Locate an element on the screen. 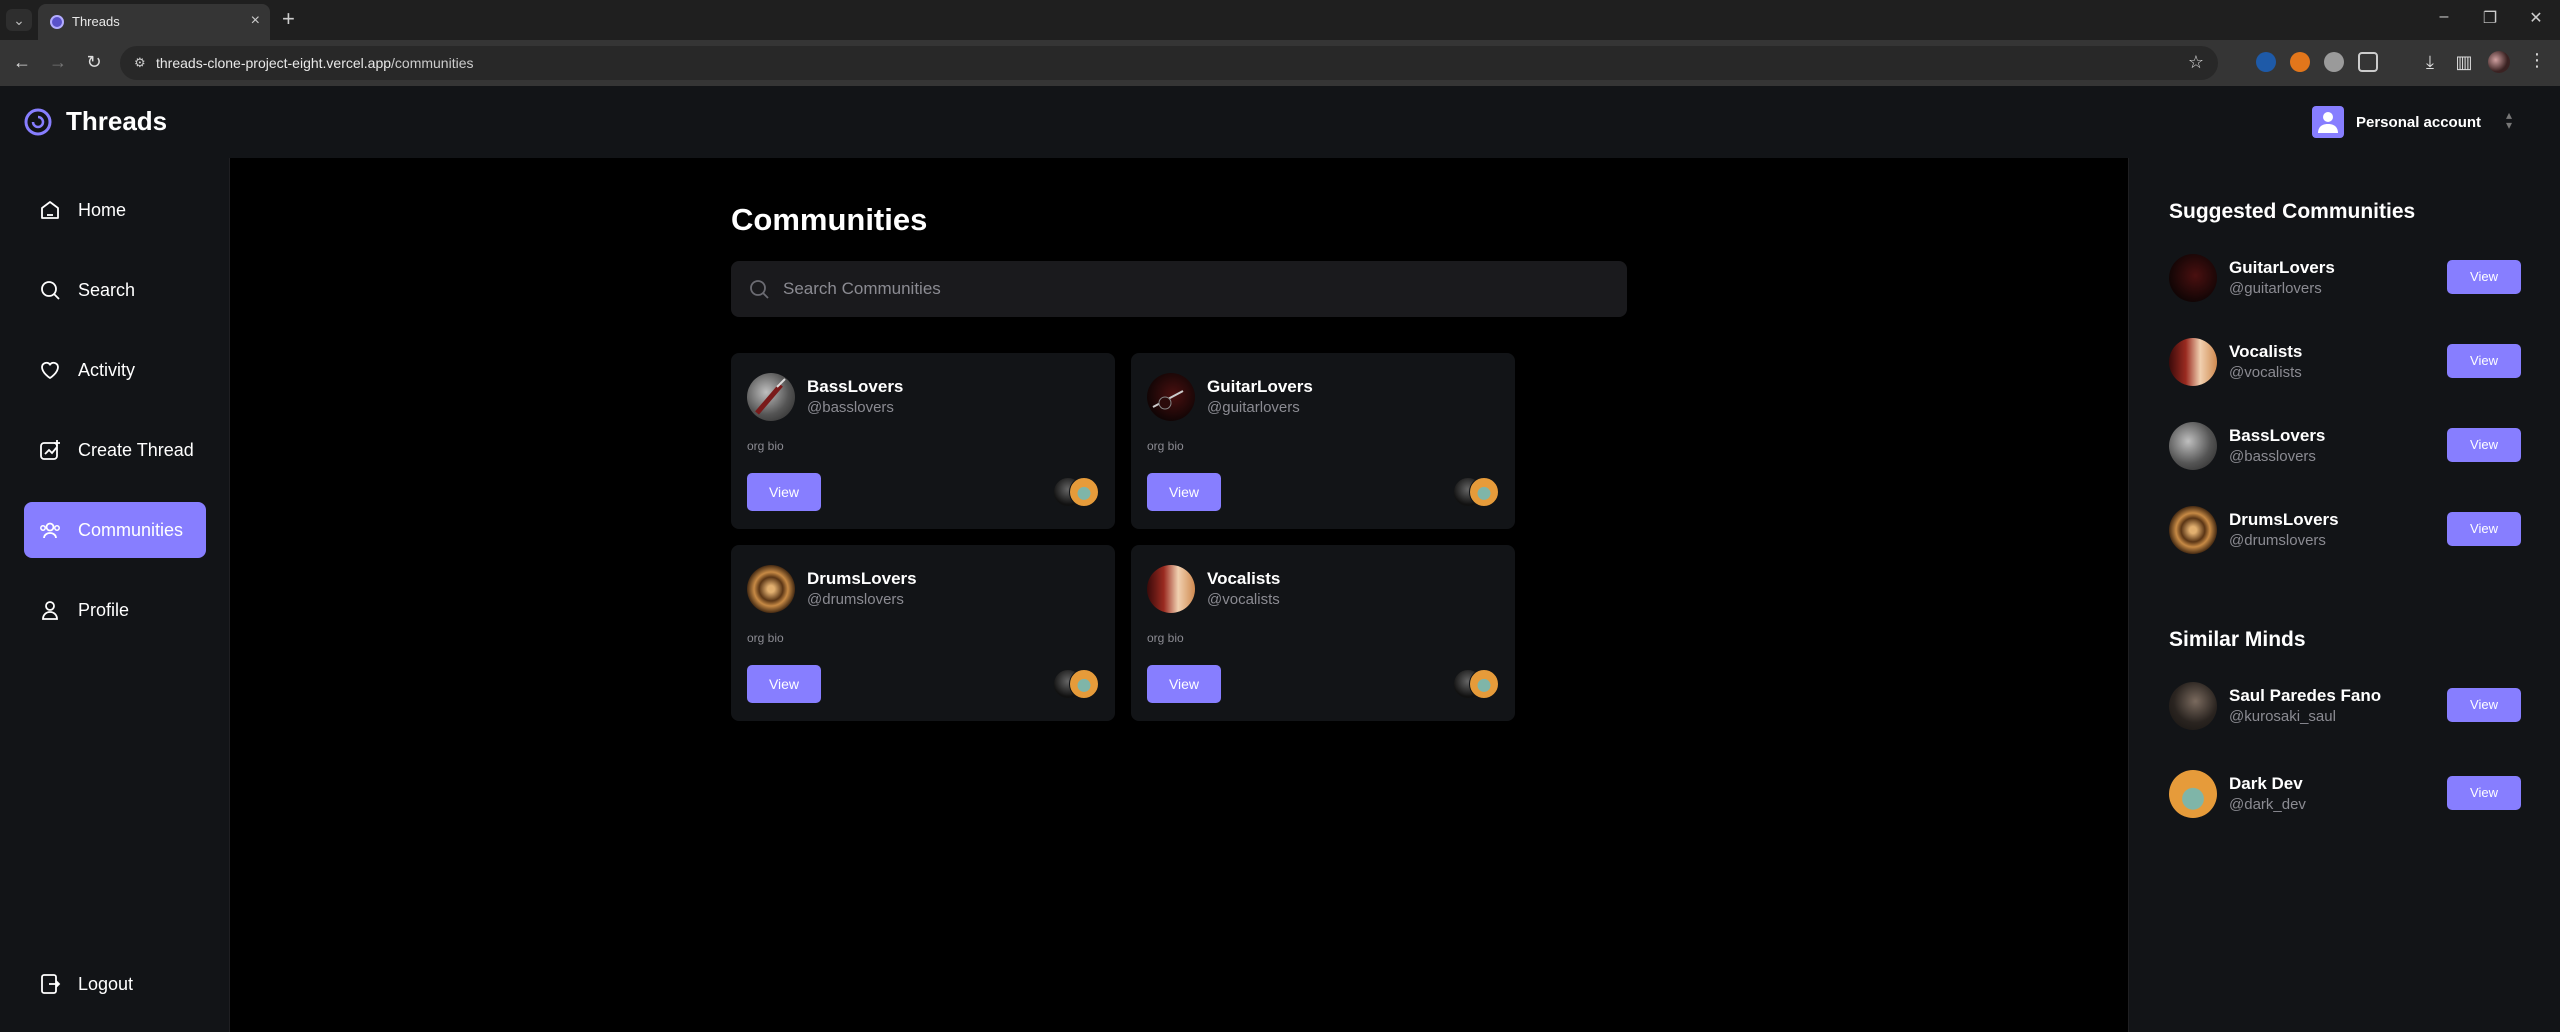  window-close-button: ✕ is located at coordinates (2536, 18).